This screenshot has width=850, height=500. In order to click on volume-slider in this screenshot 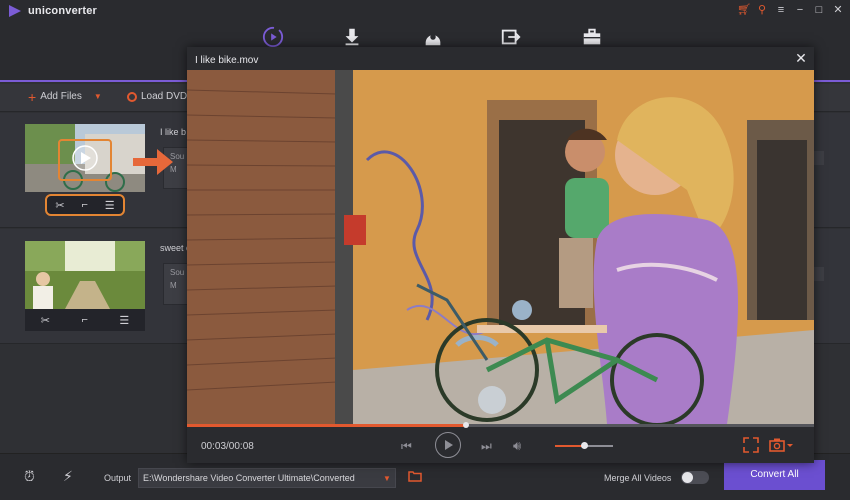, I will do `click(584, 445)`.